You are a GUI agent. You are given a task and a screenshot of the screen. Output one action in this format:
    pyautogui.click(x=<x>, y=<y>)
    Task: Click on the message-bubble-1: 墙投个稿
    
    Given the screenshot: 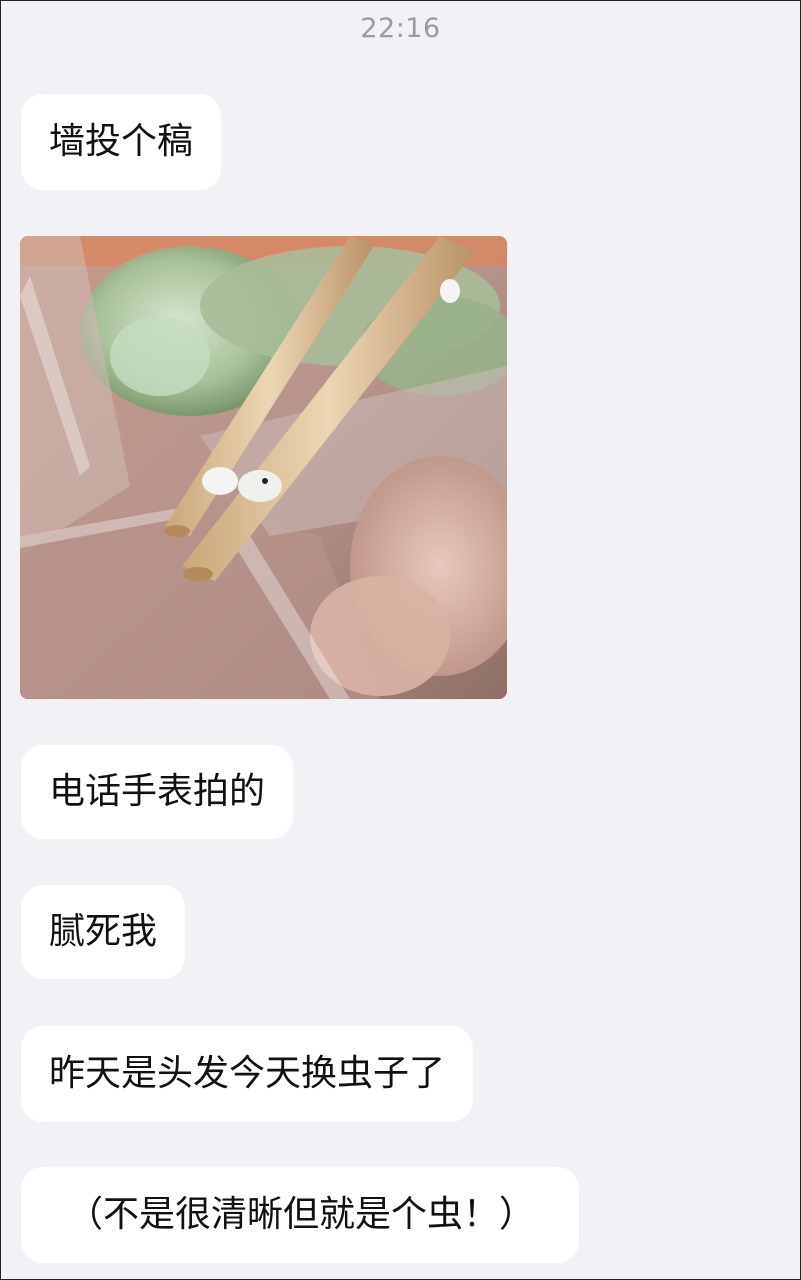 What is the action you would take?
    pyautogui.click(x=121, y=142)
    